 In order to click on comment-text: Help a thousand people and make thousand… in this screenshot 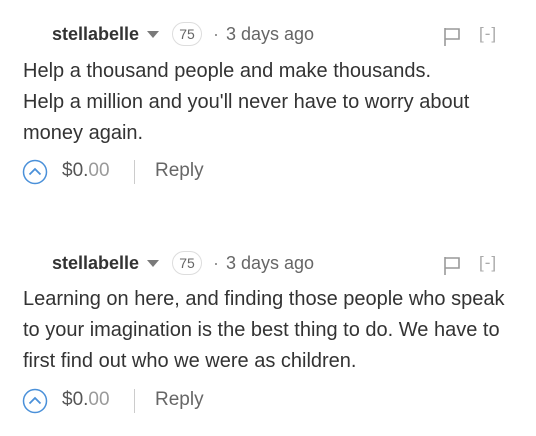, I will do `click(227, 71)`.